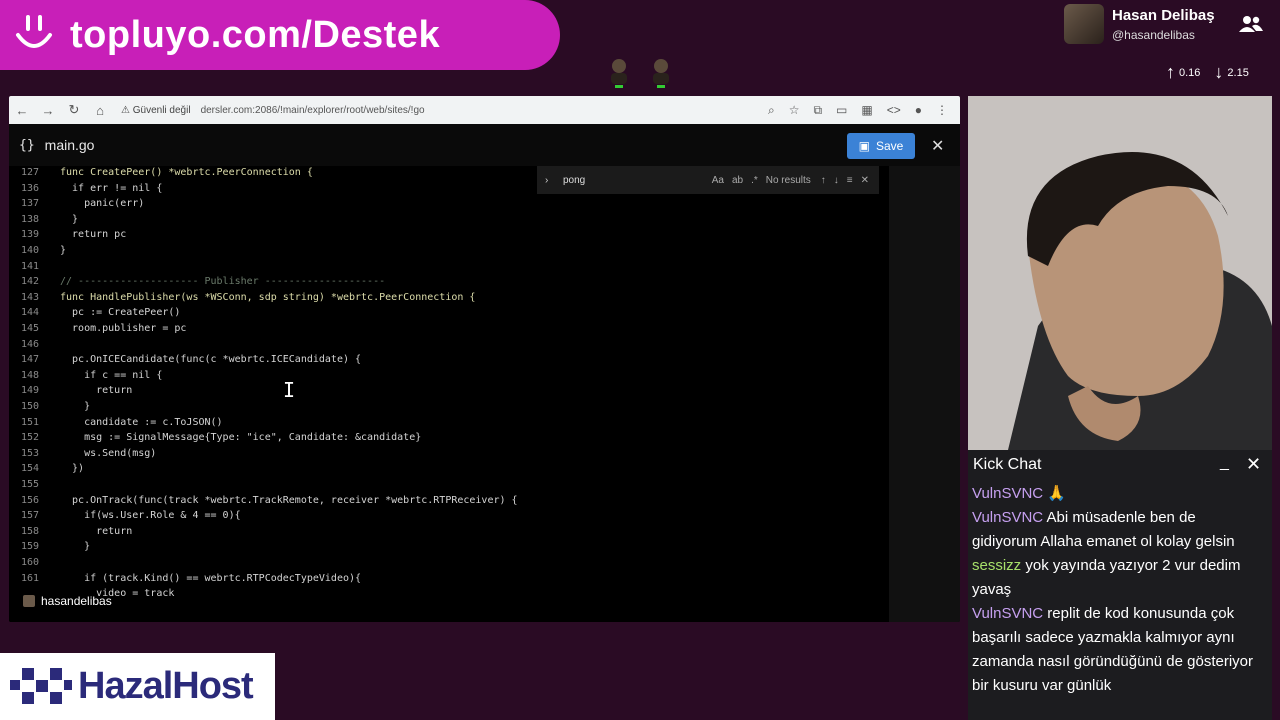 Image resolution: width=1280 pixels, height=720 pixels. Describe the element at coordinates (640, 72) in the screenshot. I see `viewer-avatars` at that location.